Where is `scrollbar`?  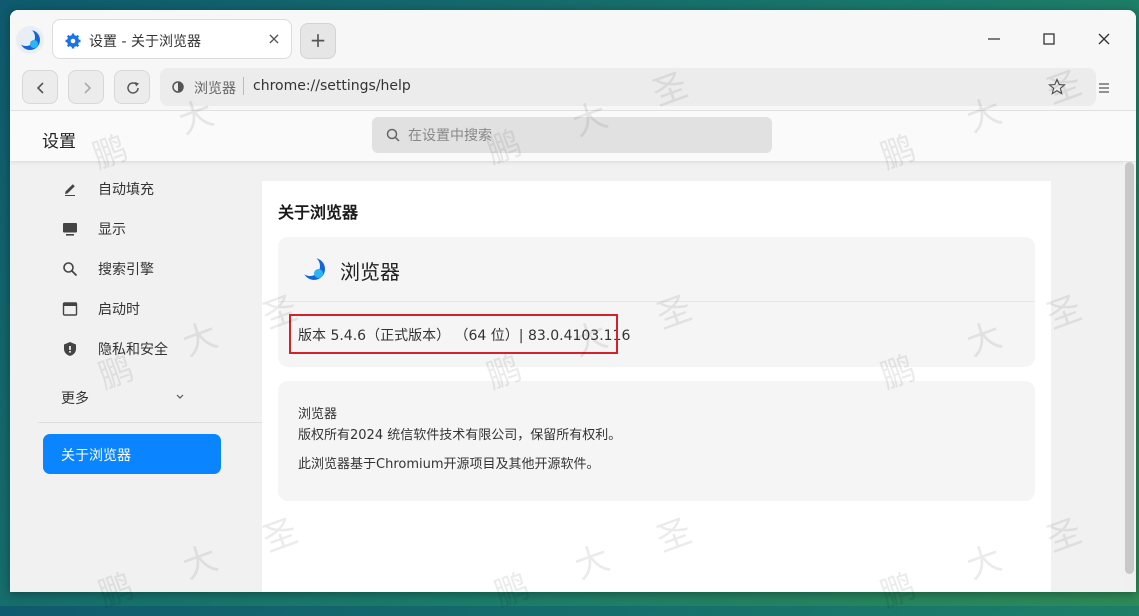 scrollbar is located at coordinates (1129, 377).